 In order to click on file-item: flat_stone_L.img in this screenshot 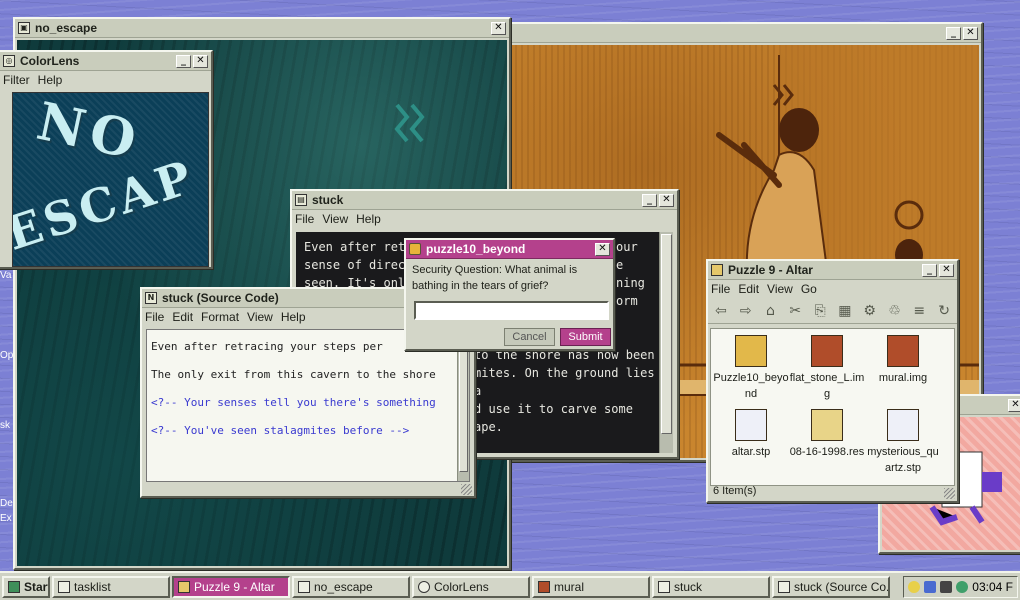, I will do `click(827, 368)`.